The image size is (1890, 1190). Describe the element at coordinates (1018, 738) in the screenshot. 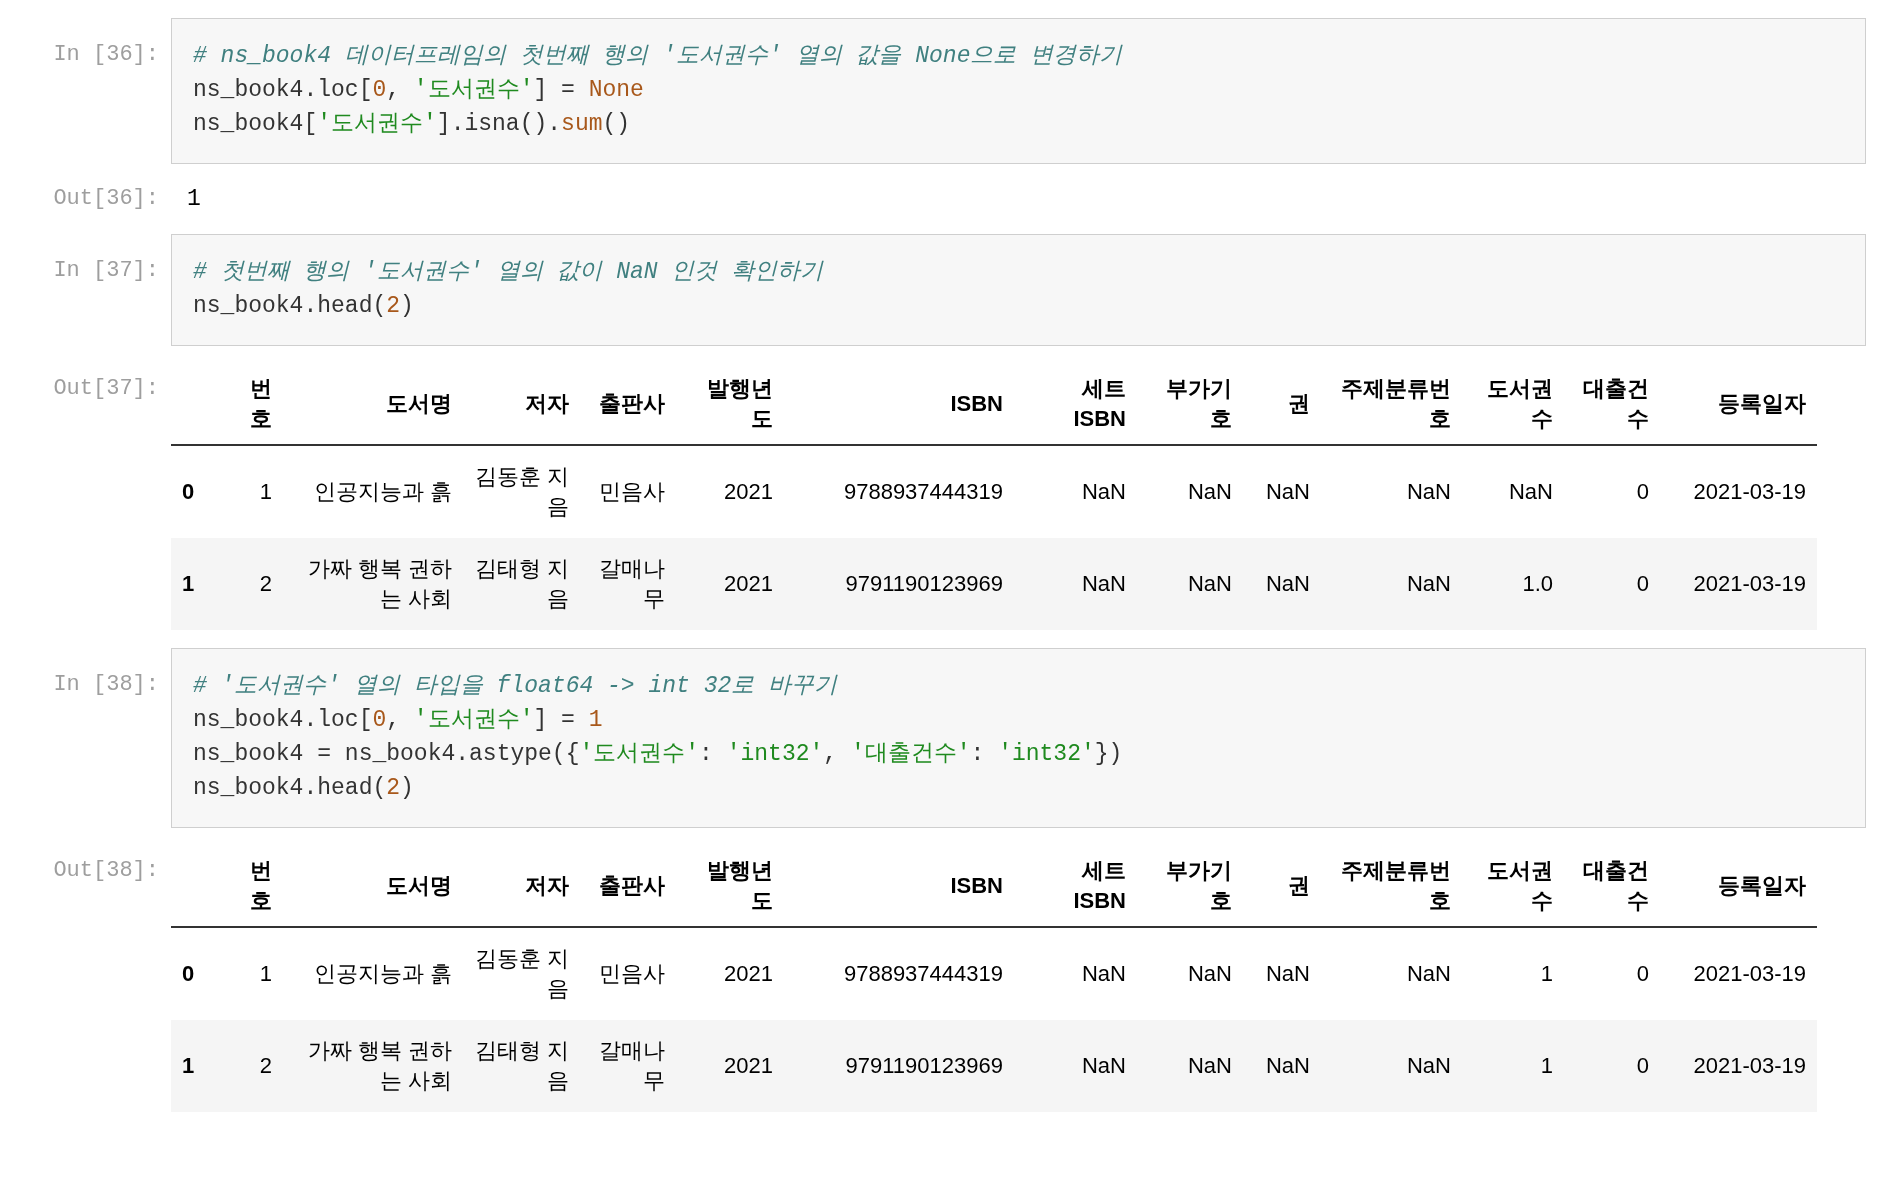

I see `code-input: # '도서권수' 열의 타입을 float64 -> int 32로 바꾸기 ns_book4.loc[0, '도서권수'] = 1 ns_book4 = ns_book4.astype({'도서권수': 'int32', '대출건수': 'int32'}) ns_book4.head(2)` at that location.